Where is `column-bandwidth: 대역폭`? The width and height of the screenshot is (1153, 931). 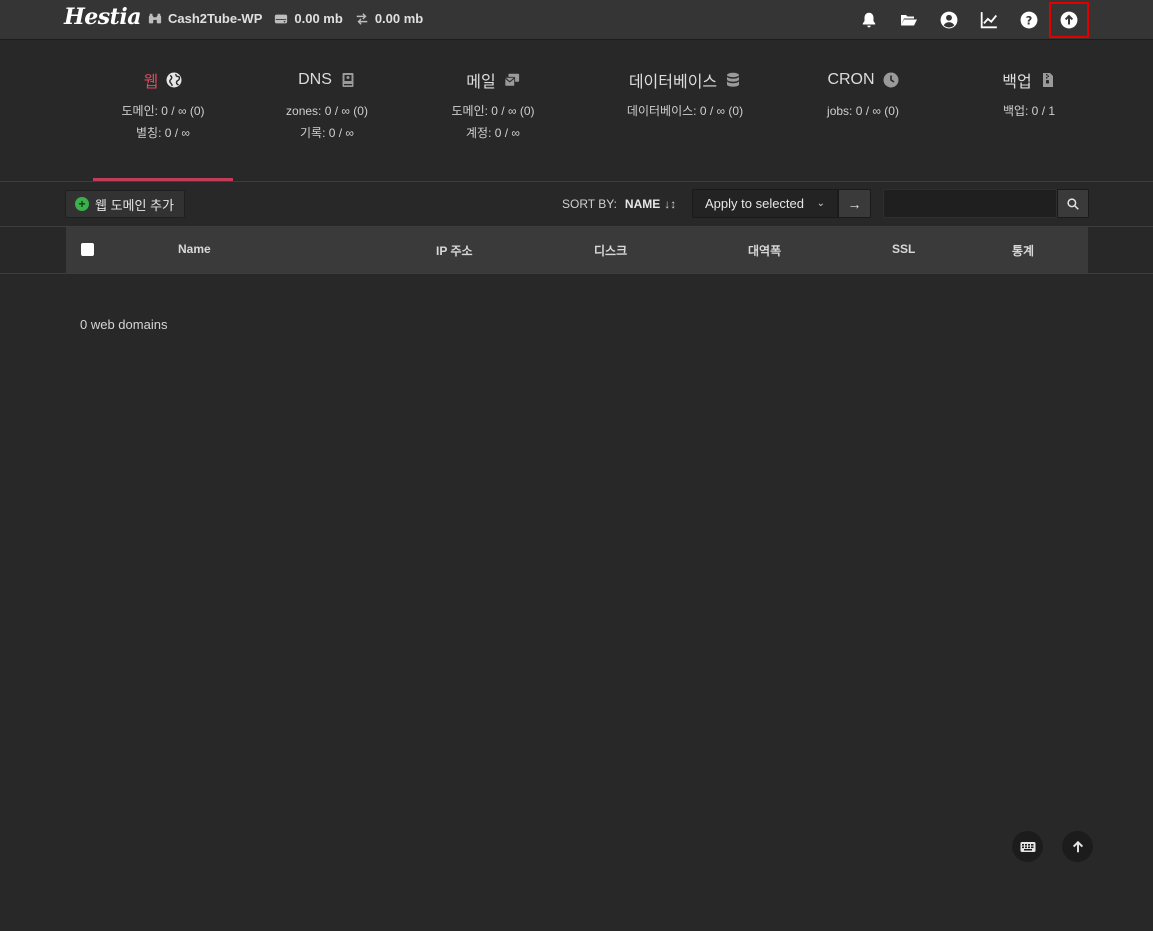
column-bandwidth: 대역폭 is located at coordinates (764, 250).